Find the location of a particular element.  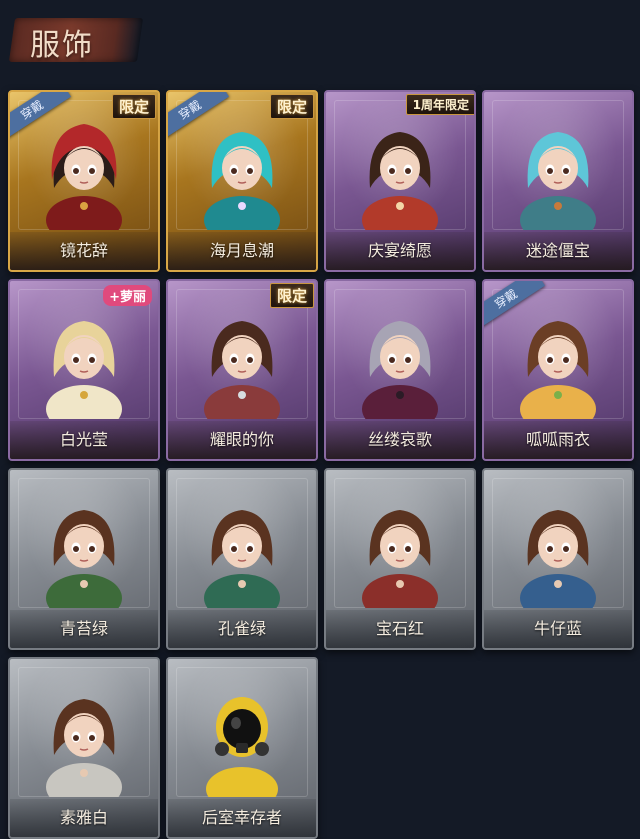

gray-haired-girl-portrait is located at coordinates (400, 366).